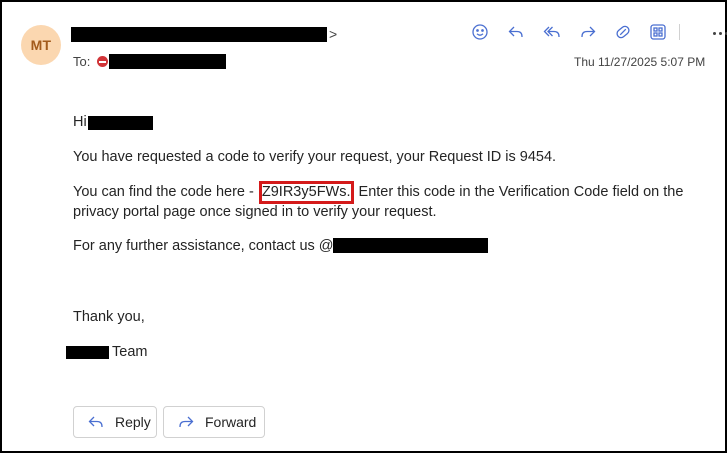 The height and width of the screenshot is (453, 727). Describe the element at coordinates (306, 192) in the screenshot. I see `verification-code: Z9IR3y5FWs.` at that location.